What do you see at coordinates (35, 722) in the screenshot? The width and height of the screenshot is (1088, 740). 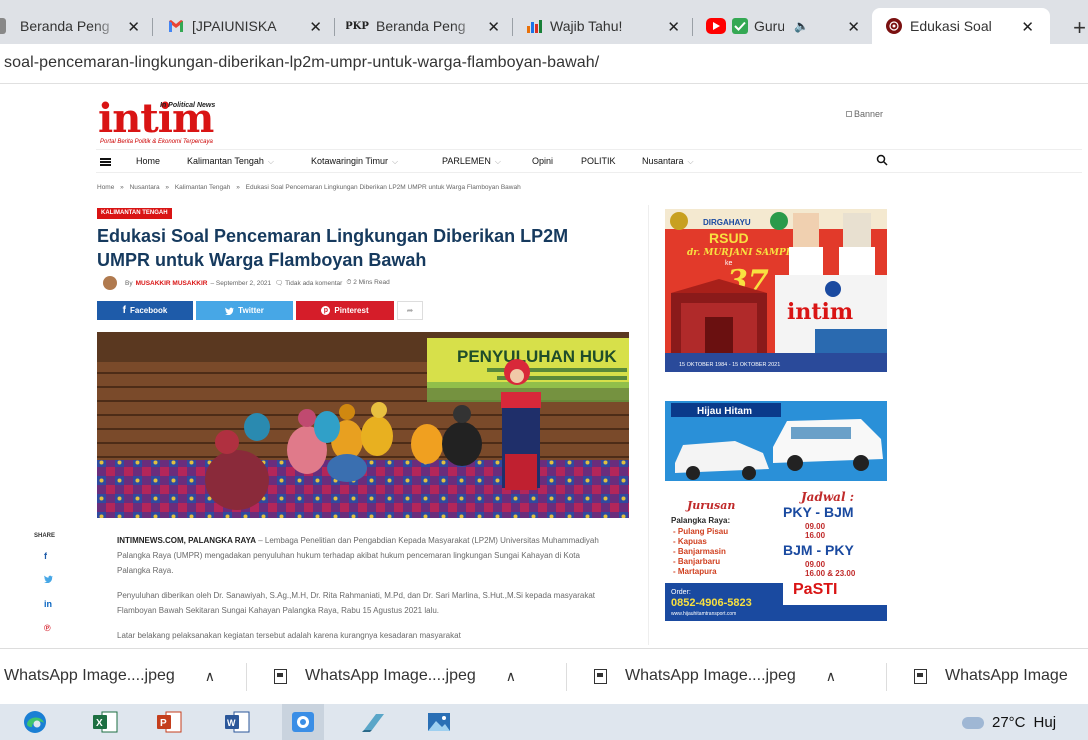 I see `edge-icon` at bounding box center [35, 722].